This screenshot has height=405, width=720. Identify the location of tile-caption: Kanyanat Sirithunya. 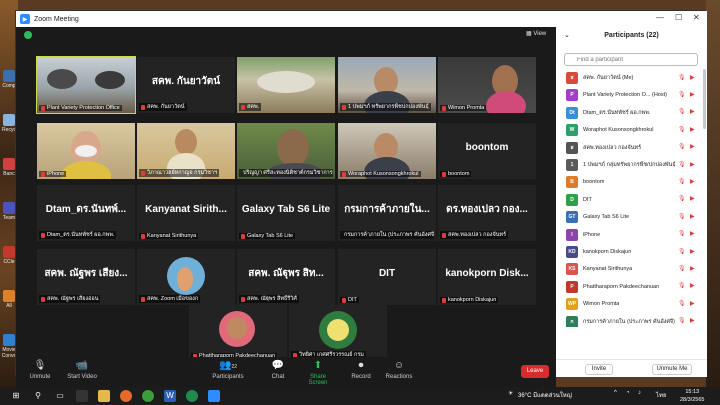
(169, 236).